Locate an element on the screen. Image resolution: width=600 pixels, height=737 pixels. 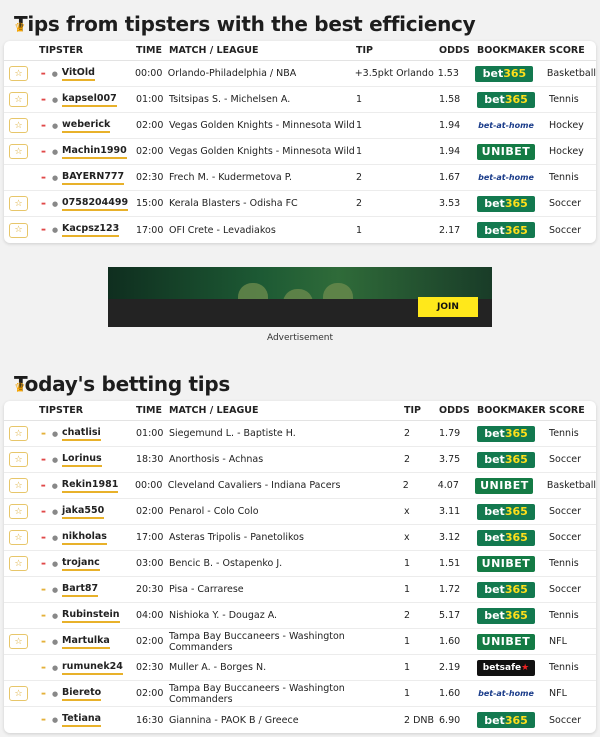
tipster-name-link: Kacpsz123 is located at coordinates (91, 230).